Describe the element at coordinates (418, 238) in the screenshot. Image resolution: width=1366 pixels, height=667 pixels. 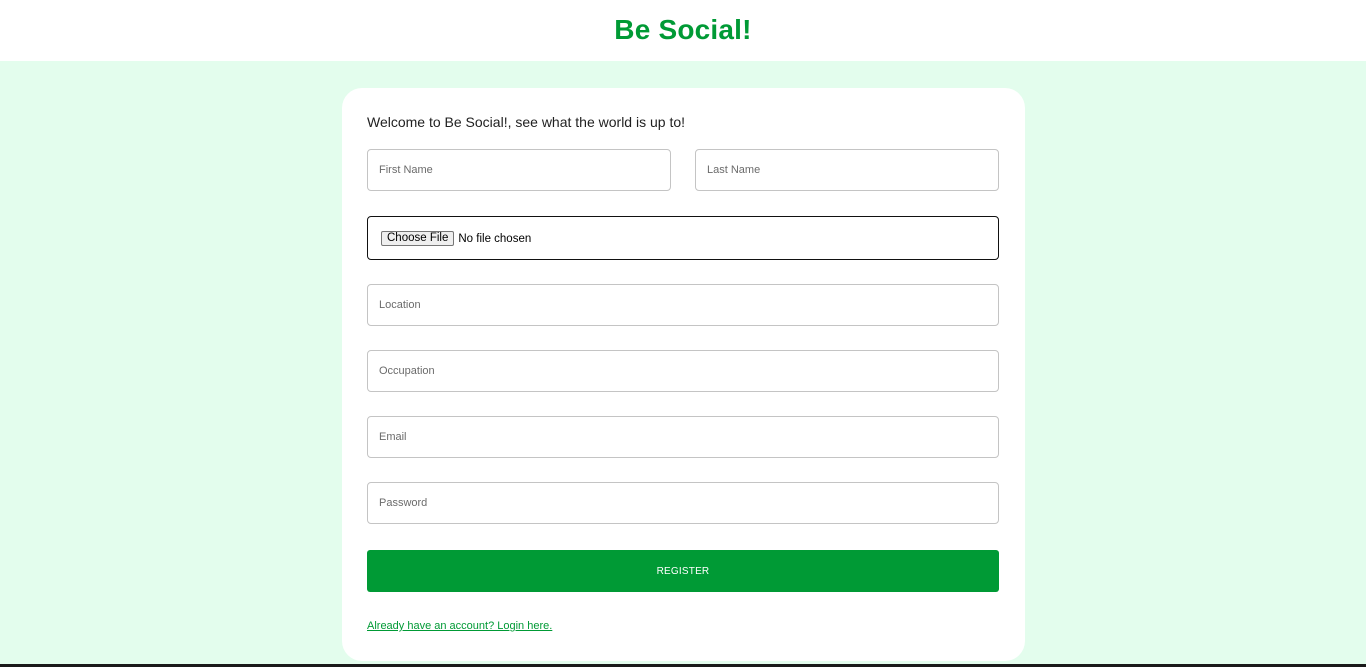
I see `choose-file-button: Choose File` at that location.